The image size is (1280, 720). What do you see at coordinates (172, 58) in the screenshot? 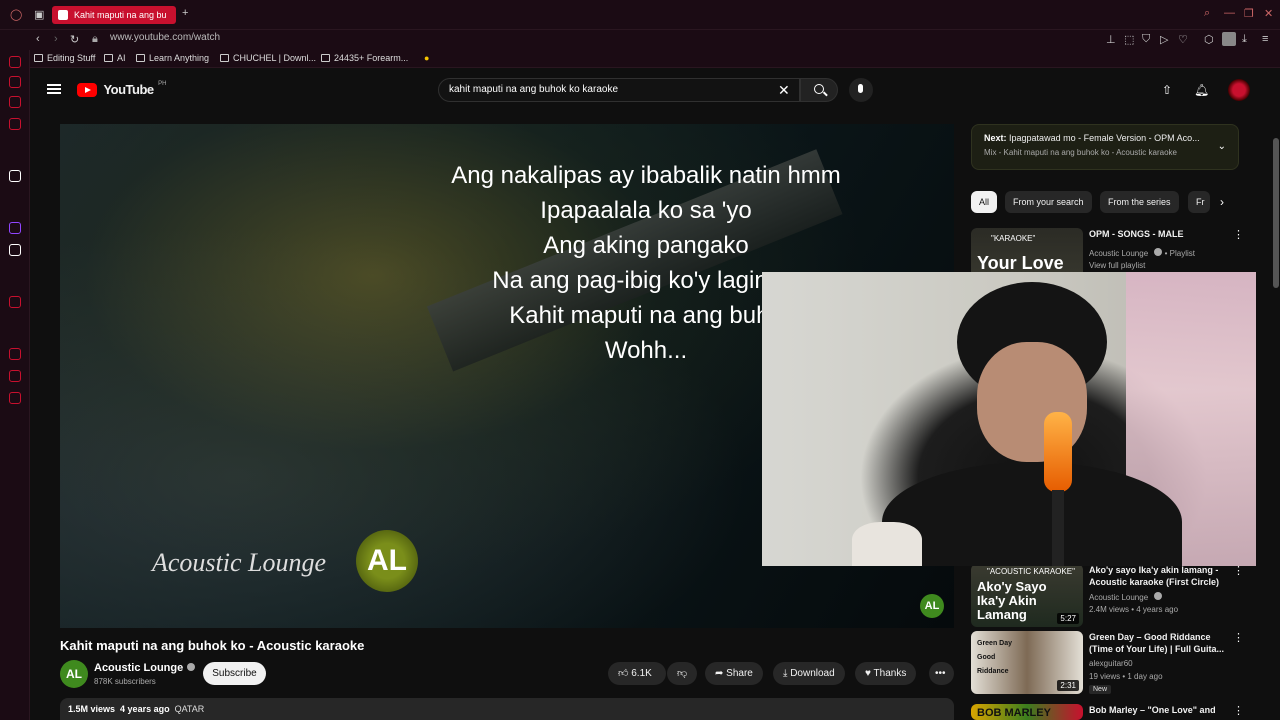
I see `bookmark-learn-anything: Learn Anything` at bounding box center [172, 58].